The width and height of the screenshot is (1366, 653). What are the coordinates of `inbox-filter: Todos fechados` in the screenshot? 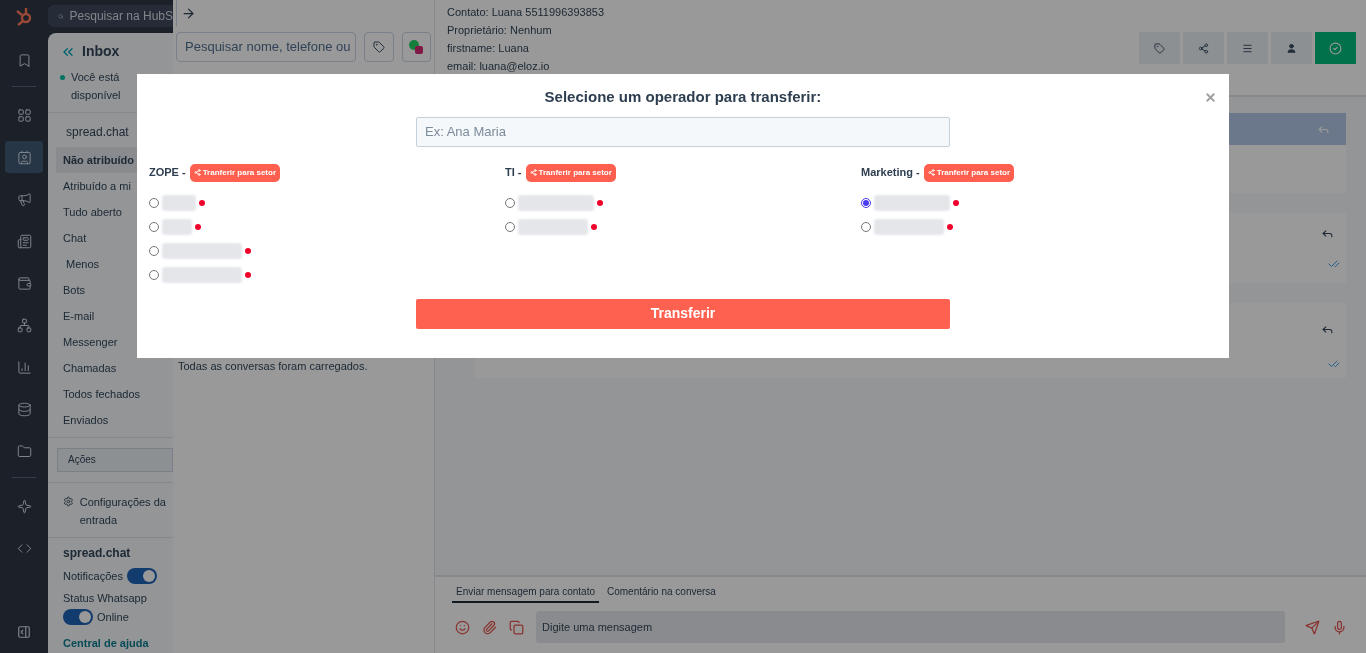 It's located at (114, 394).